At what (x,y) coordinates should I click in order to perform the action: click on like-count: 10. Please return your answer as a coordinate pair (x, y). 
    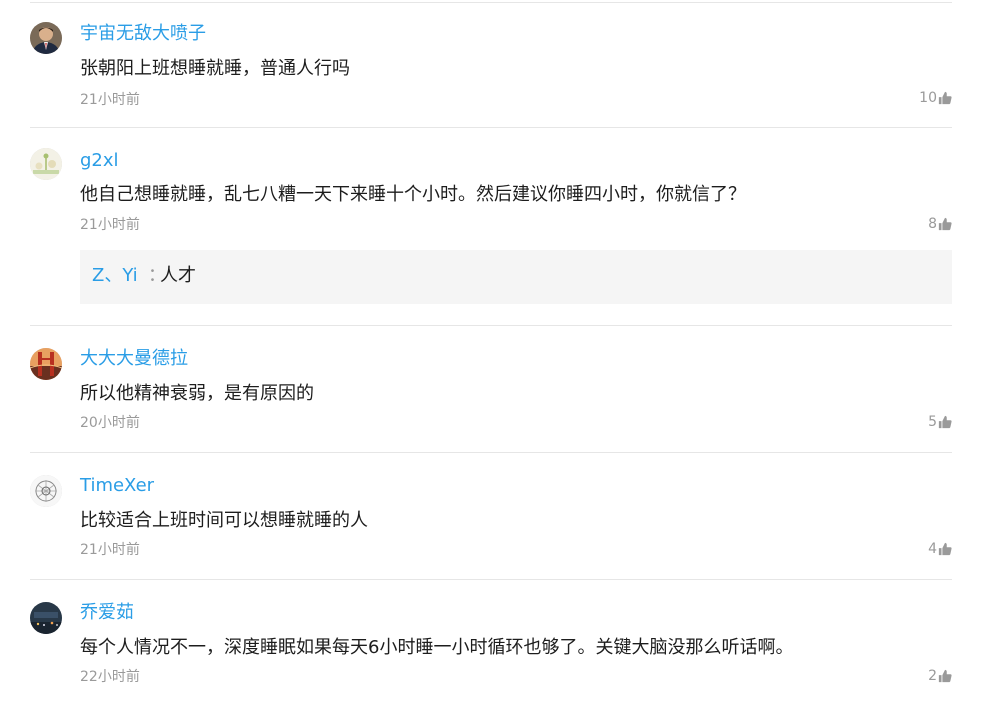
    Looking at the image, I should click on (928, 98).